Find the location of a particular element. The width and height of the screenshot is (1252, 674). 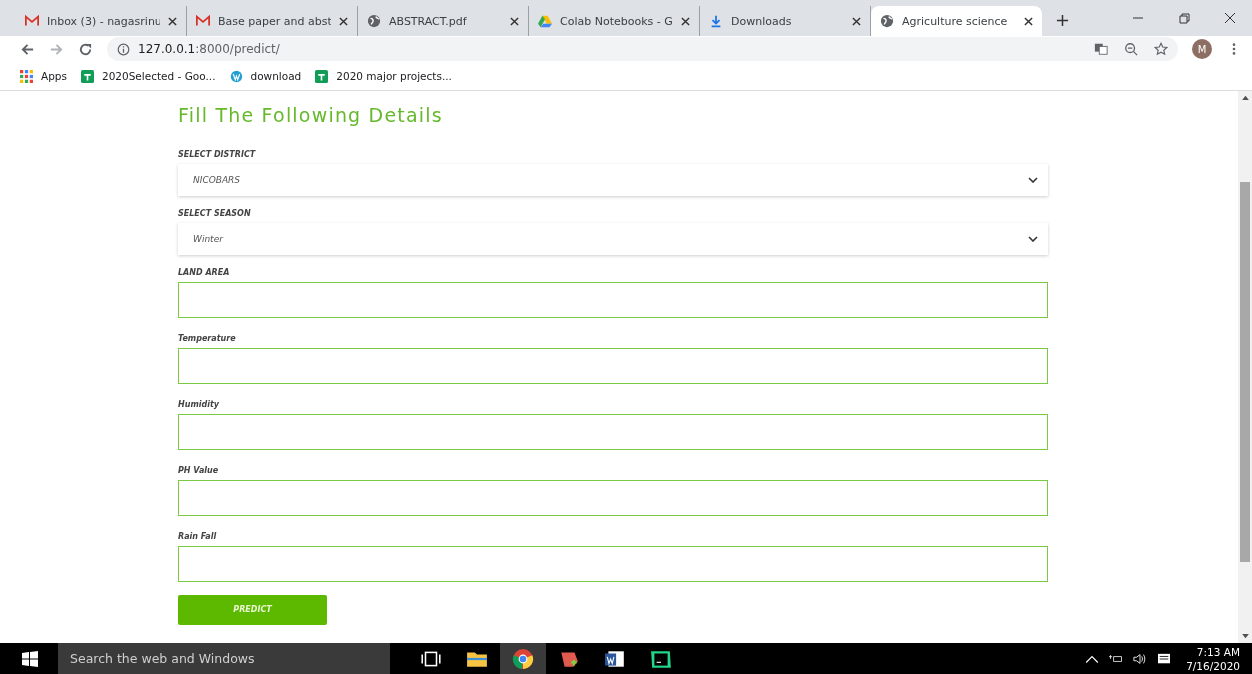

field-label: Temperature is located at coordinates (207, 338).